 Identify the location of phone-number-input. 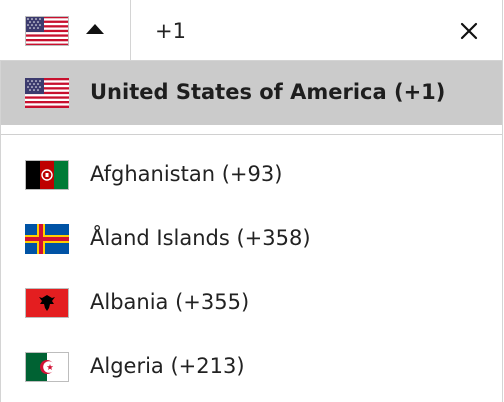
(295, 31).